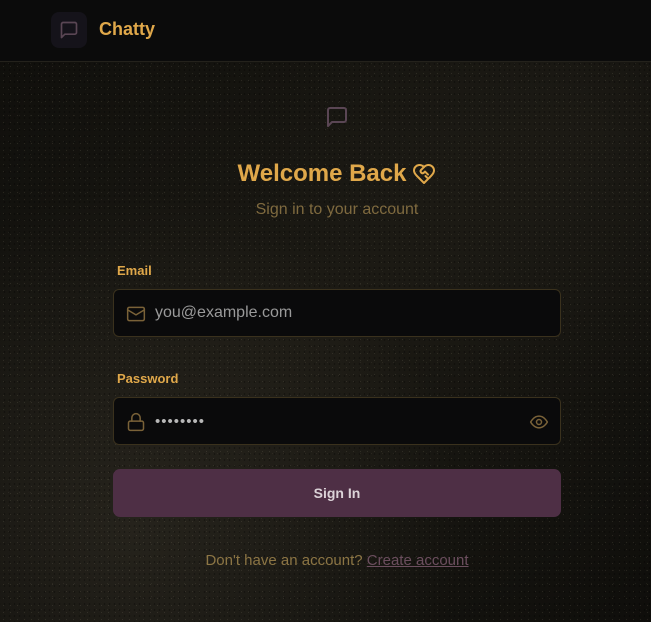  What do you see at coordinates (224, 312) in the screenshot?
I see `email-placeholder: you@example.com` at bounding box center [224, 312].